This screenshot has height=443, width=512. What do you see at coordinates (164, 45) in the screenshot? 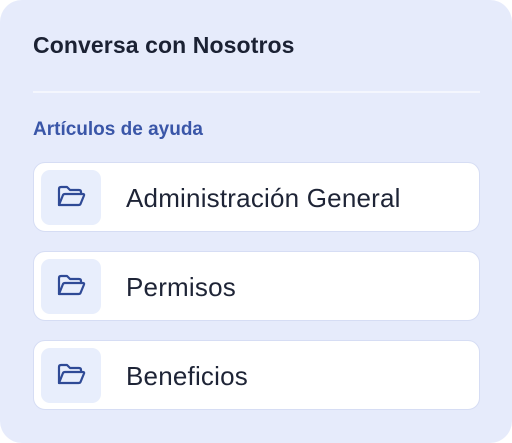
I see `card-title: Conversa con Nosotros` at bounding box center [164, 45].